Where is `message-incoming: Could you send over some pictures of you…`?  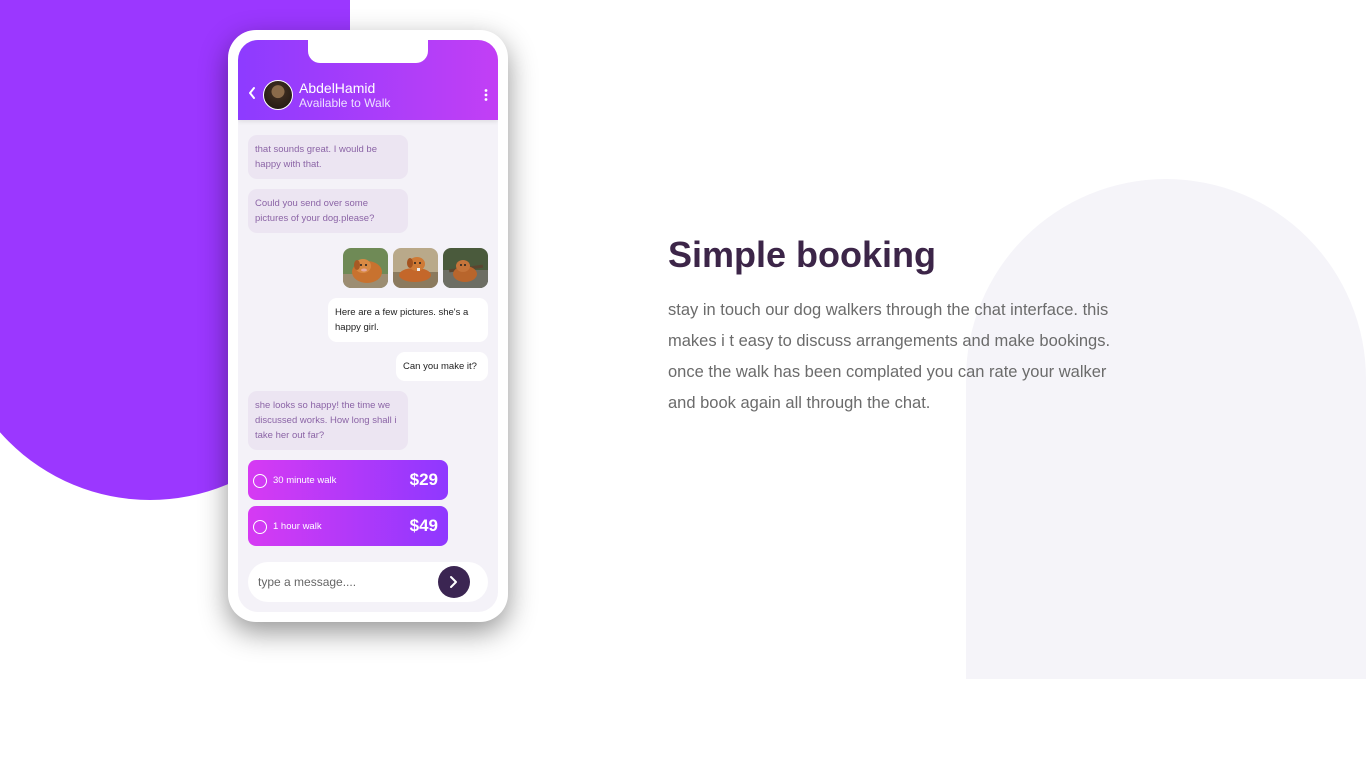
message-incoming: Could you send over some pictures of you… is located at coordinates (328, 211).